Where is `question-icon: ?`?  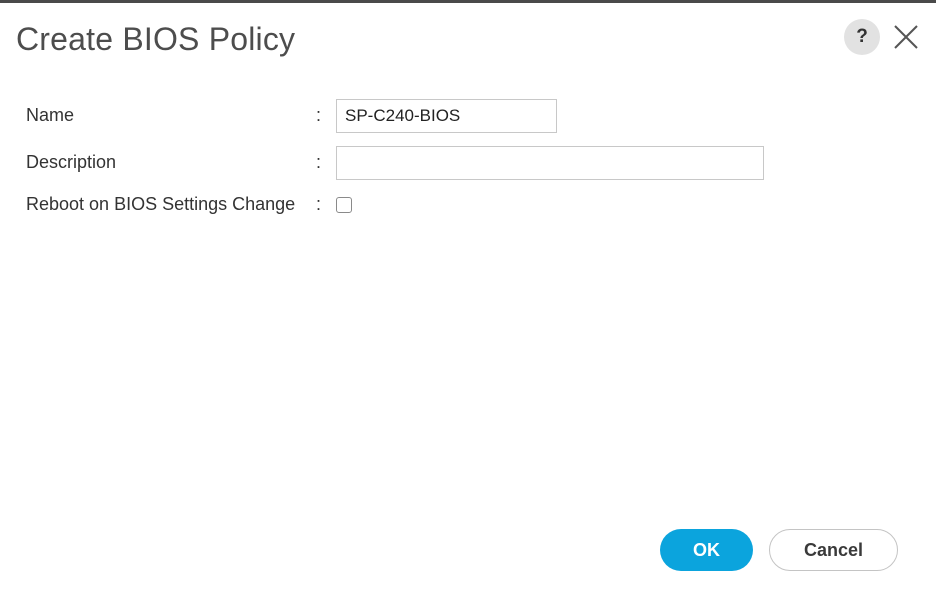 question-icon: ? is located at coordinates (862, 36).